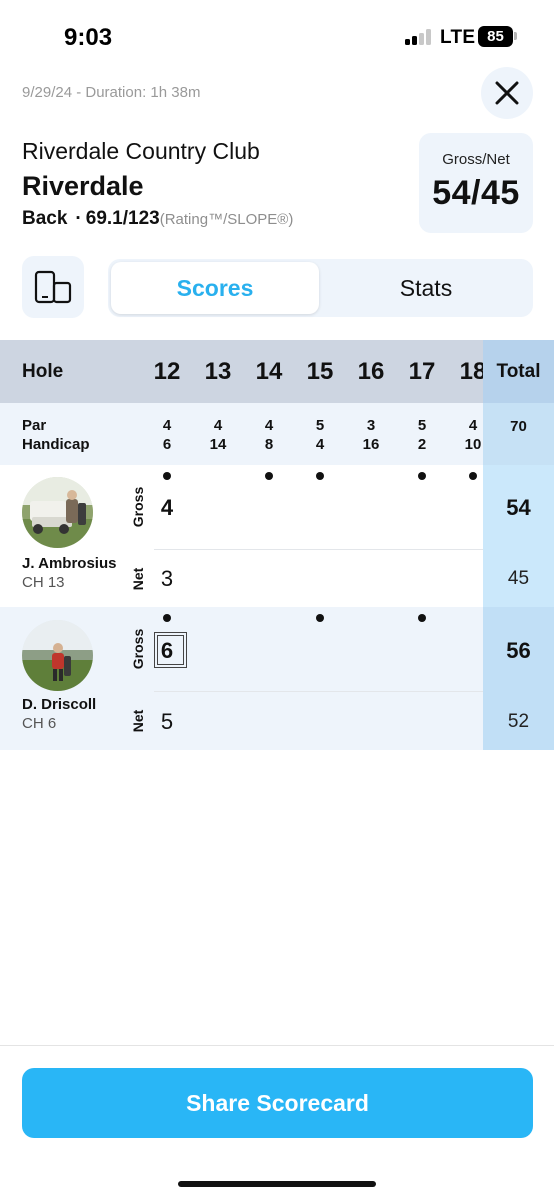 This screenshot has width=554, height=1200. What do you see at coordinates (320, 371) in the screenshot?
I see `hole-number: 15` at bounding box center [320, 371].